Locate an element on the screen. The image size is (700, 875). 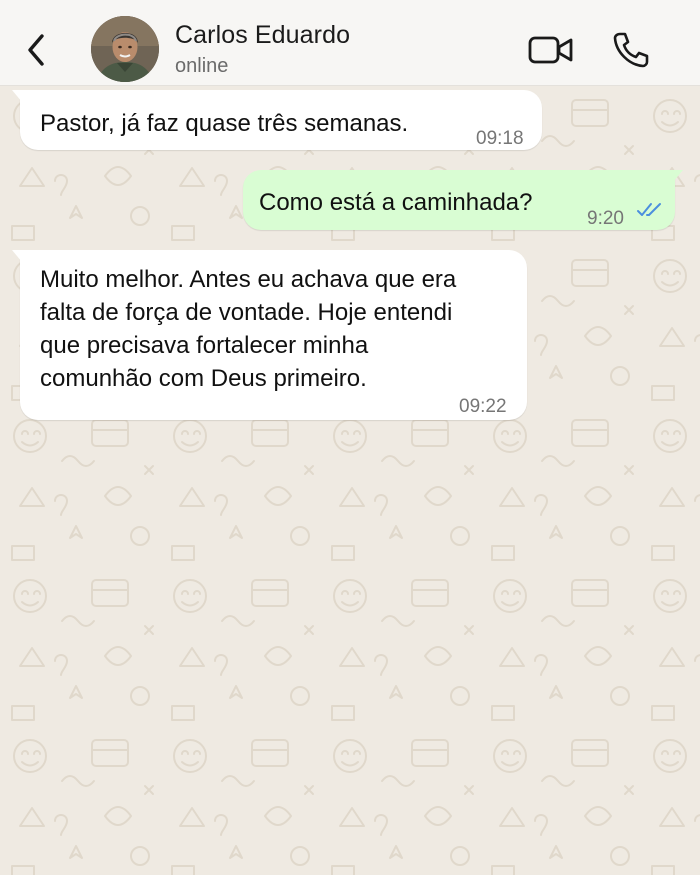
voice-call-button is located at coordinates (631, 50).